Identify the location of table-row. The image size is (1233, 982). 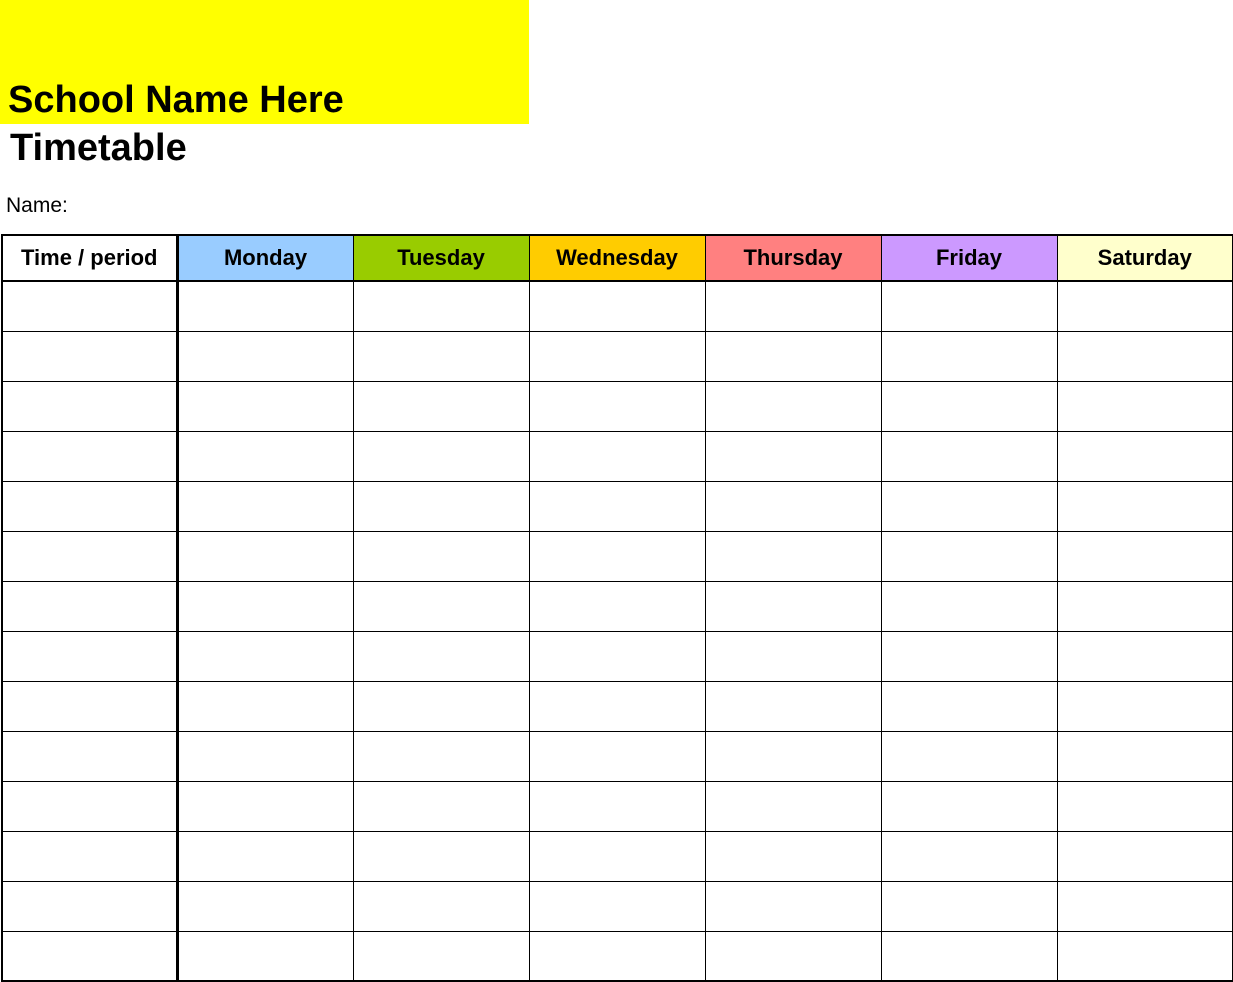
(617, 806).